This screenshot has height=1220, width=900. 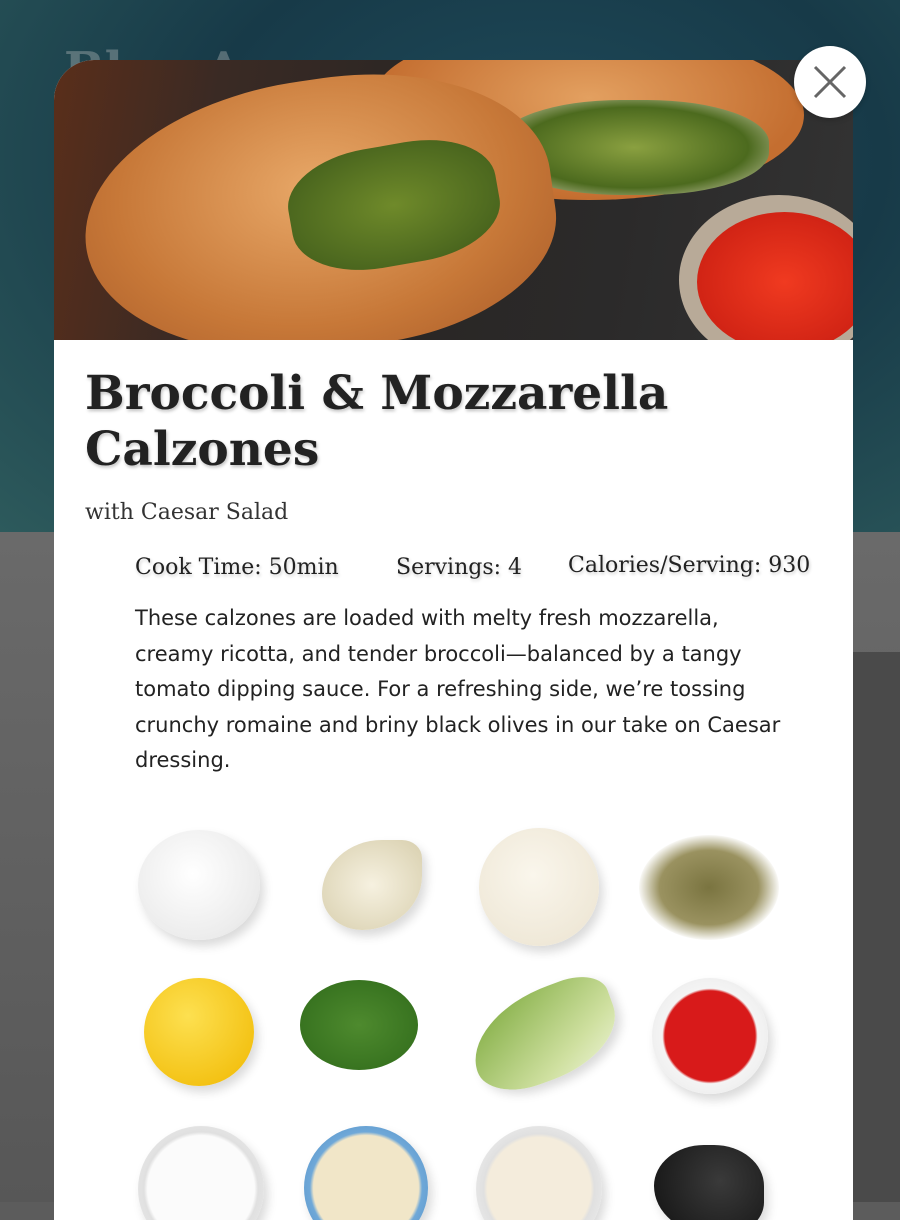 What do you see at coordinates (459, 567) in the screenshot?
I see `servings: Servings: 4` at bounding box center [459, 567].